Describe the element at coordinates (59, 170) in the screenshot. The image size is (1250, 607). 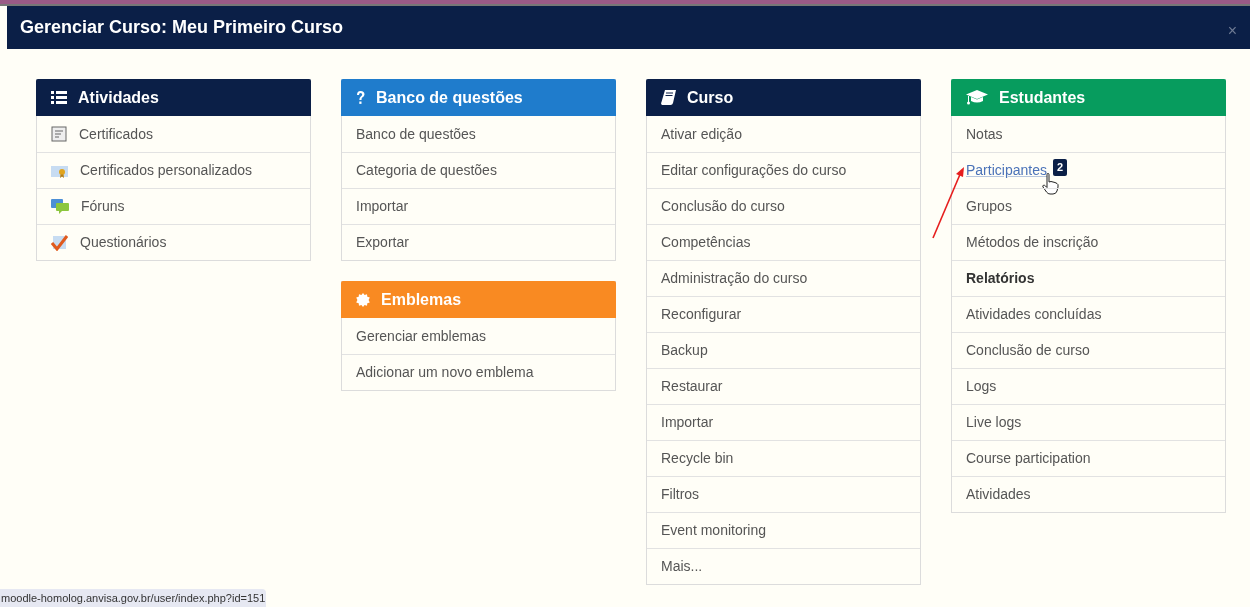
I see `award-icon` at that location.